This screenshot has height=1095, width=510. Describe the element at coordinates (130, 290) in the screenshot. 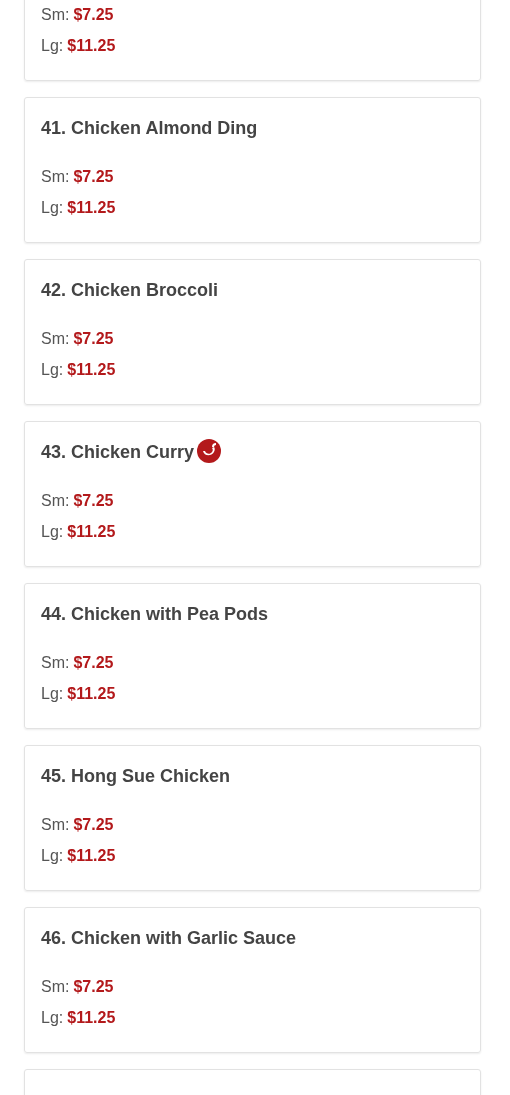

I see `dish-name: 42. Chicken Broccoli` at that location.